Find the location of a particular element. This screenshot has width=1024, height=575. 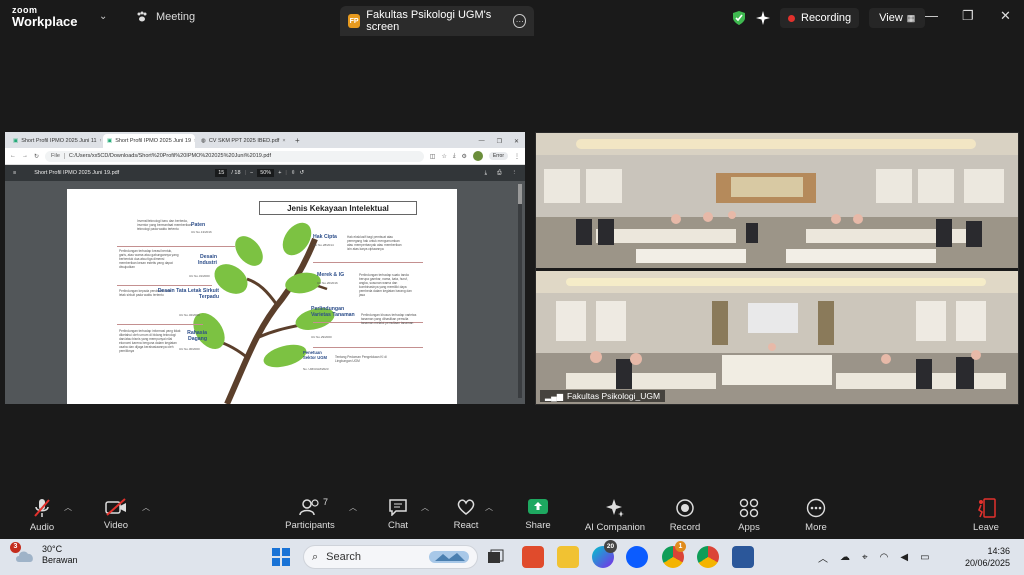

recording-label: Recording is located at coordinates (826, 18).